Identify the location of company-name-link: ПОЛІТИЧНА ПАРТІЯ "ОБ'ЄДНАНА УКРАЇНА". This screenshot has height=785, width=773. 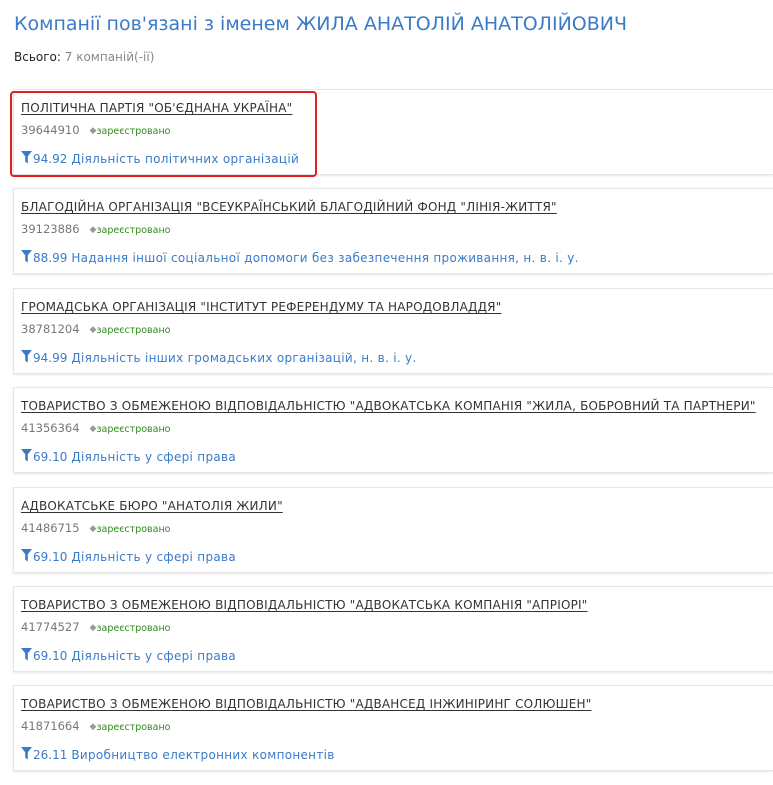
(156, 108).